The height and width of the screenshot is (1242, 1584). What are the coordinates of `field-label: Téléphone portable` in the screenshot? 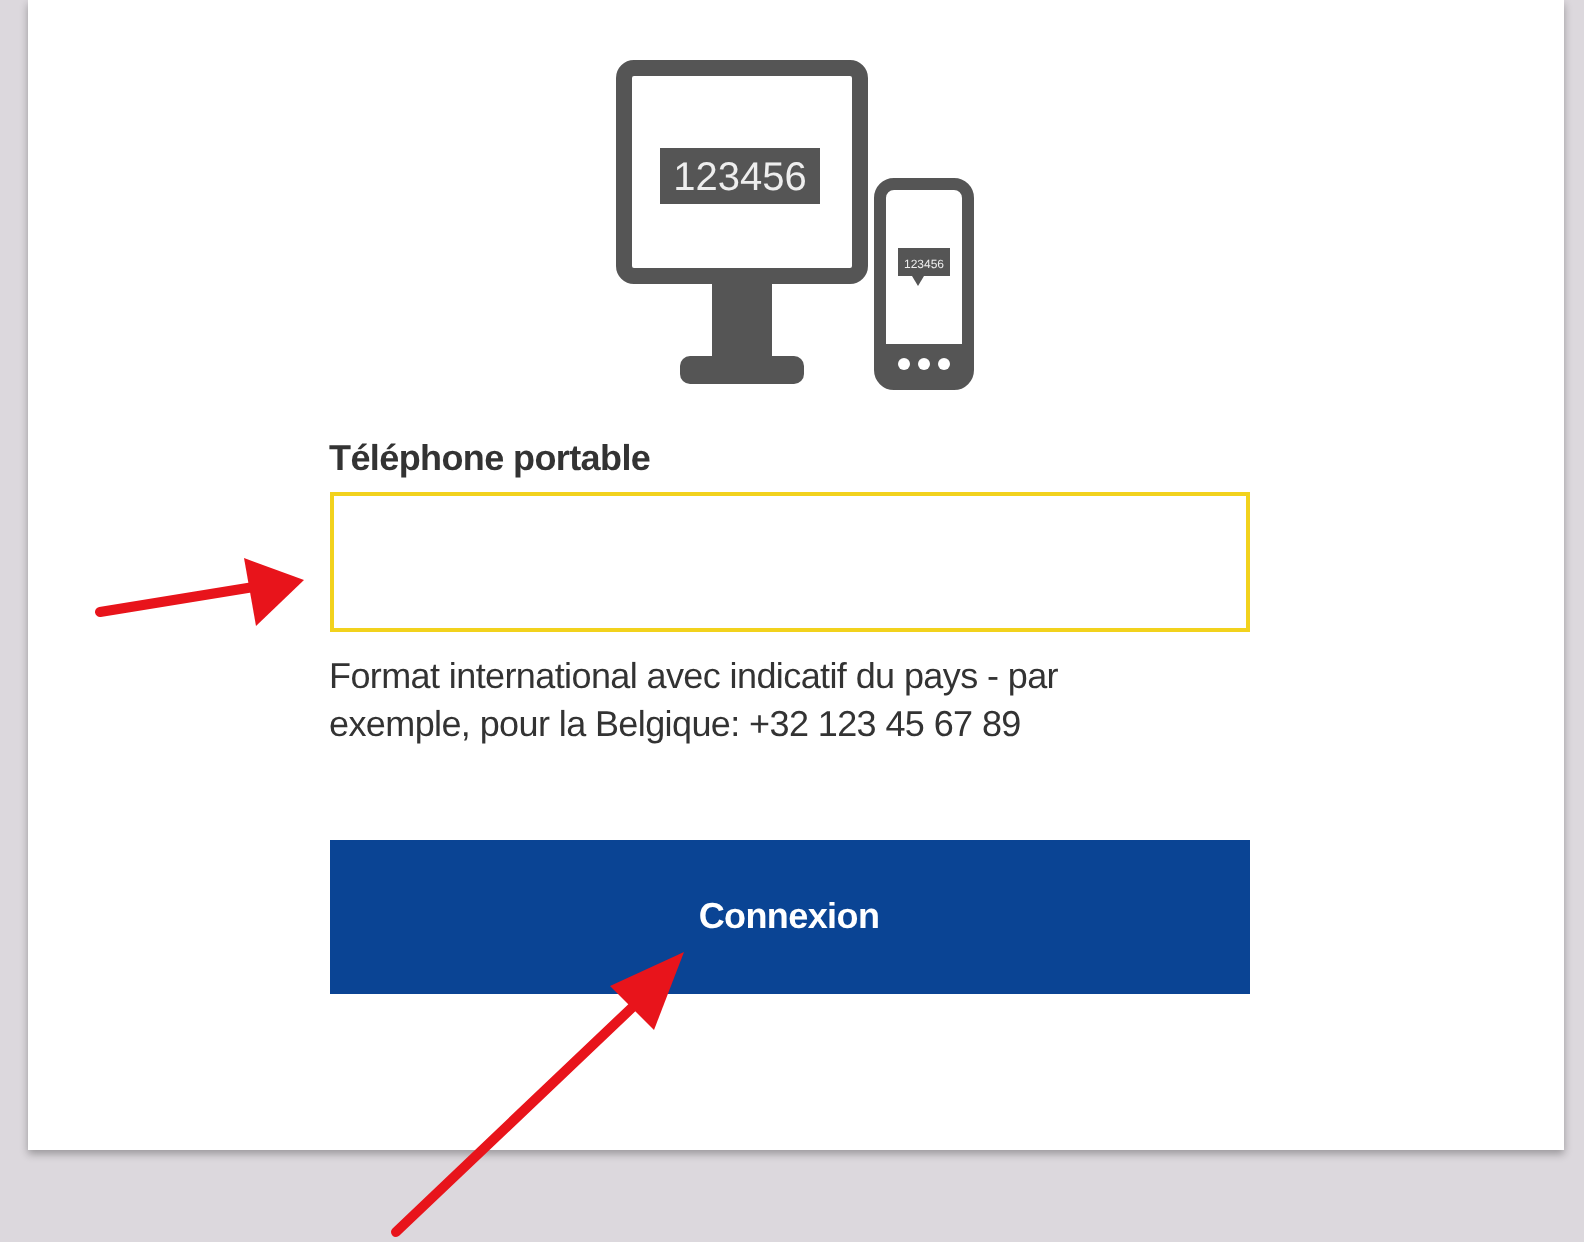 It's located at (491, 459).